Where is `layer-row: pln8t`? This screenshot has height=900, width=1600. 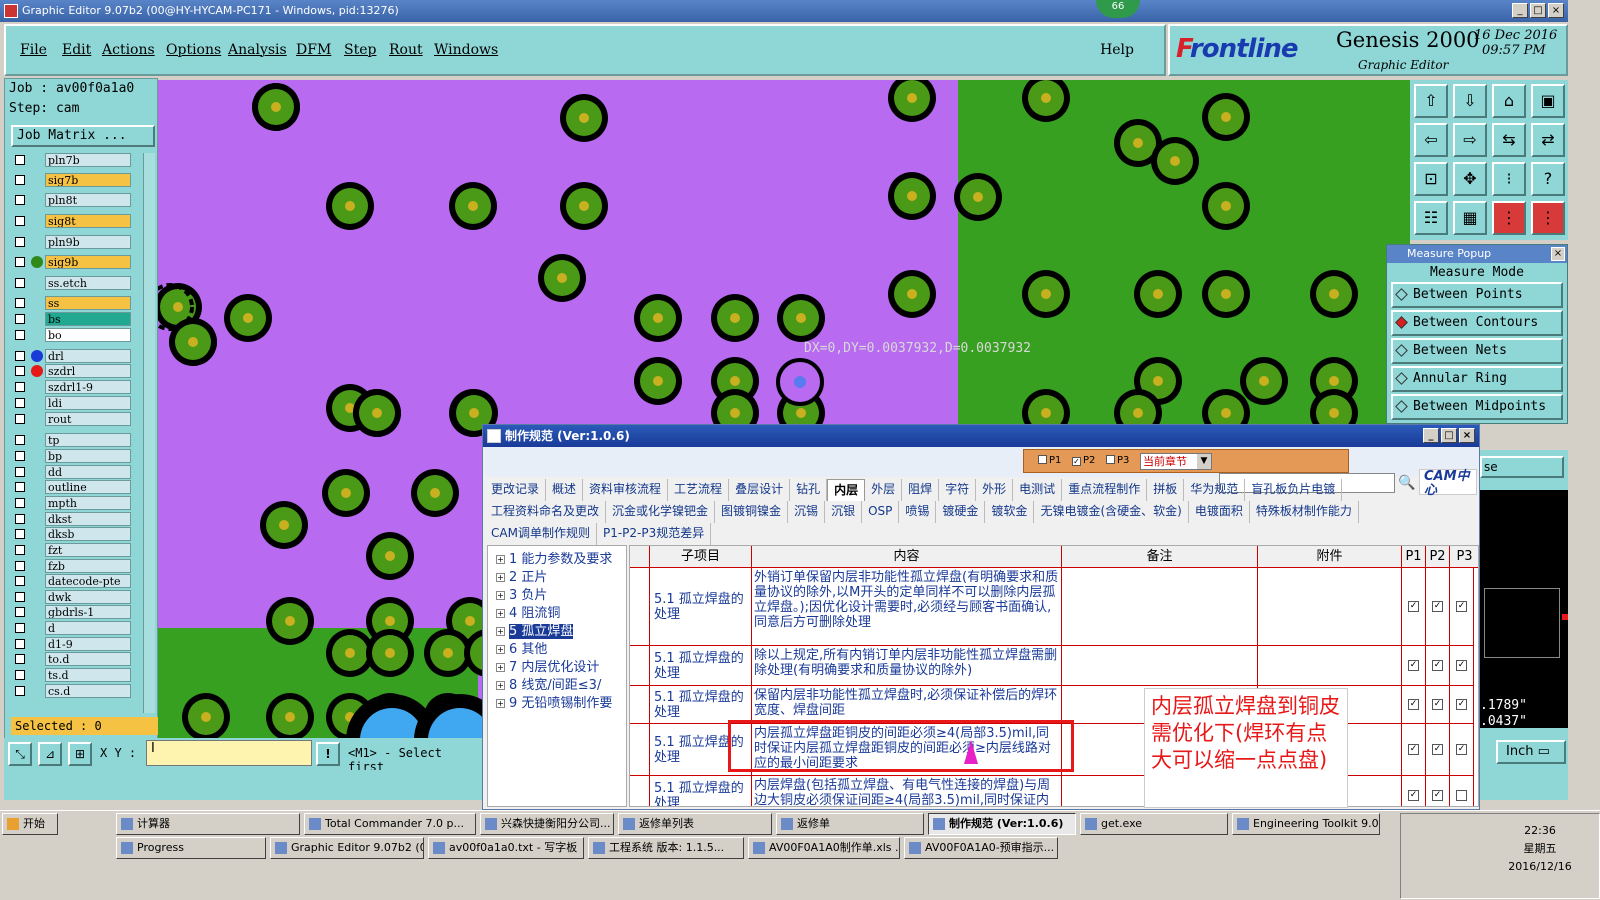
layer-row: pln8t is located at coordinates (72, 200).